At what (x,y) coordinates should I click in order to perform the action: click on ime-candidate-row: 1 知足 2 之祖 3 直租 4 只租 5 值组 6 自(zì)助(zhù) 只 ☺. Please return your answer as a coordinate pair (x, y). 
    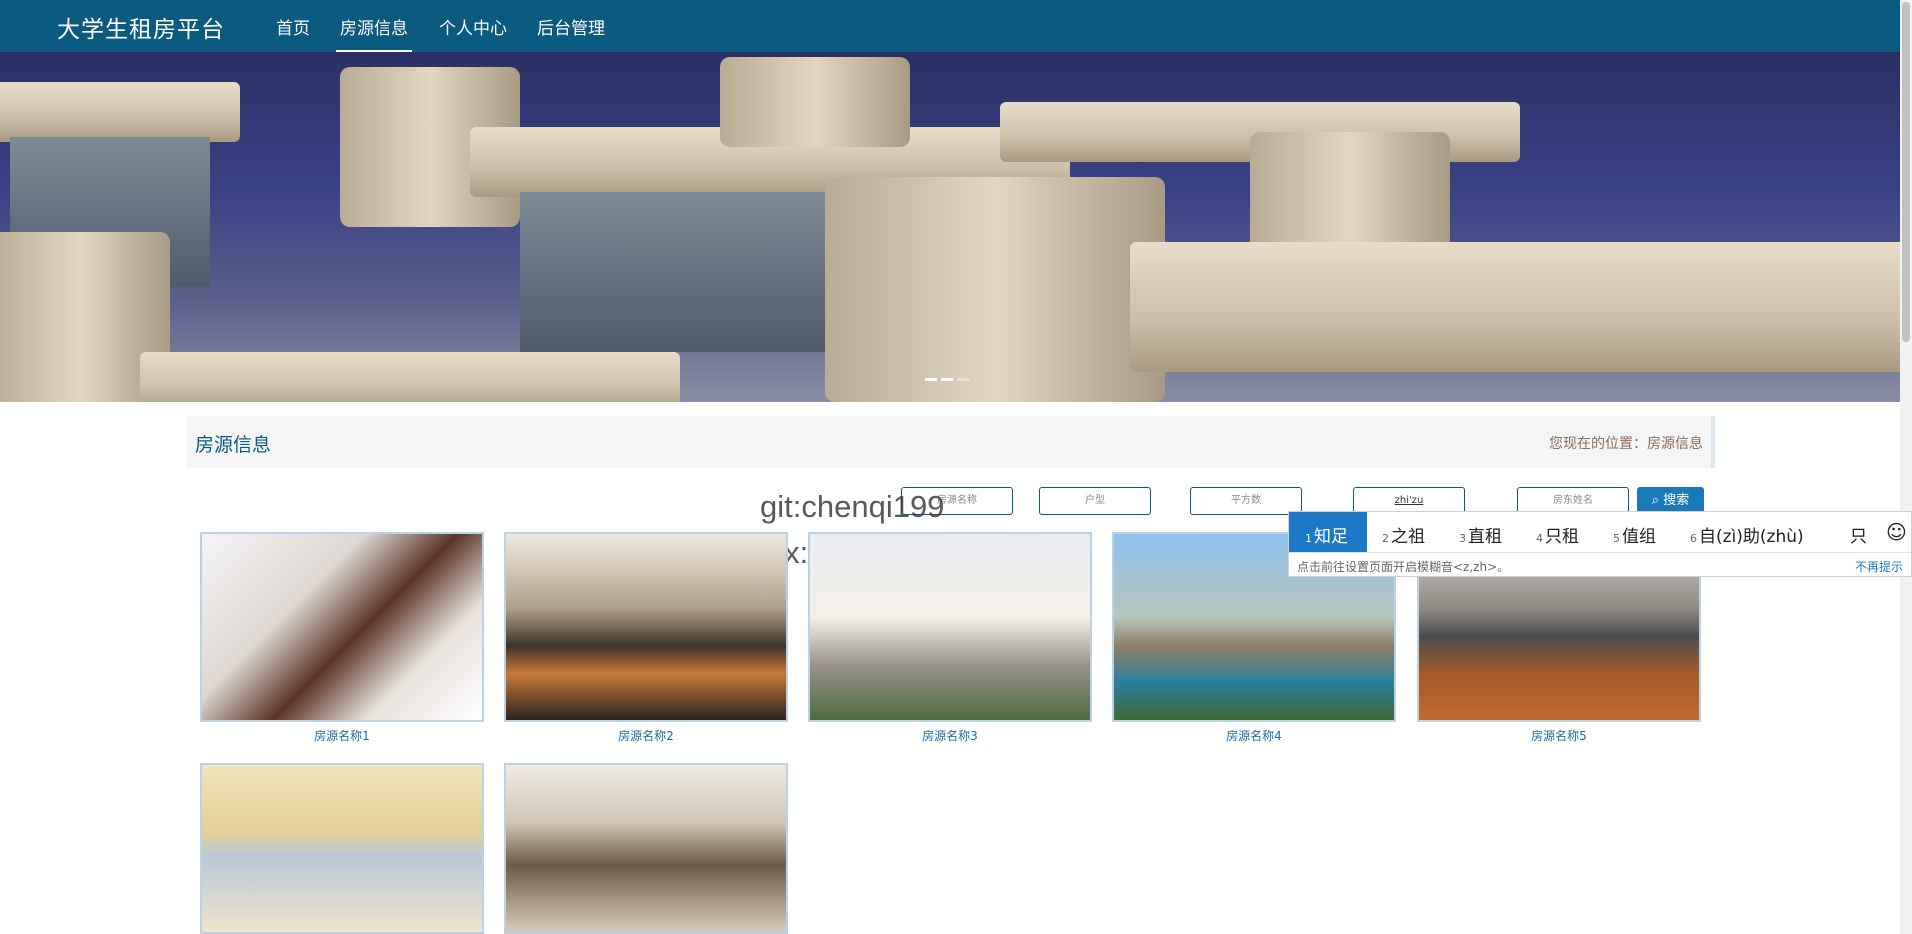
    Looking at the image, I should click on (1600, 532).